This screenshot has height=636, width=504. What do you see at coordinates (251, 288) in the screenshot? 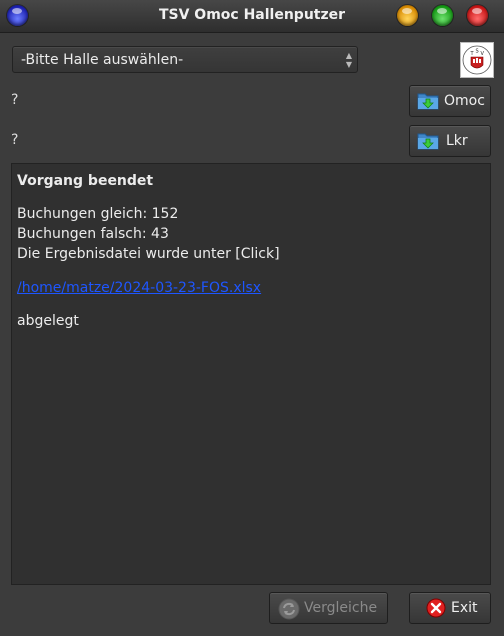
I see `result-file-link: /home/matze/2024-03-23-FOS.xlsx` at bounding box center [251, 288].